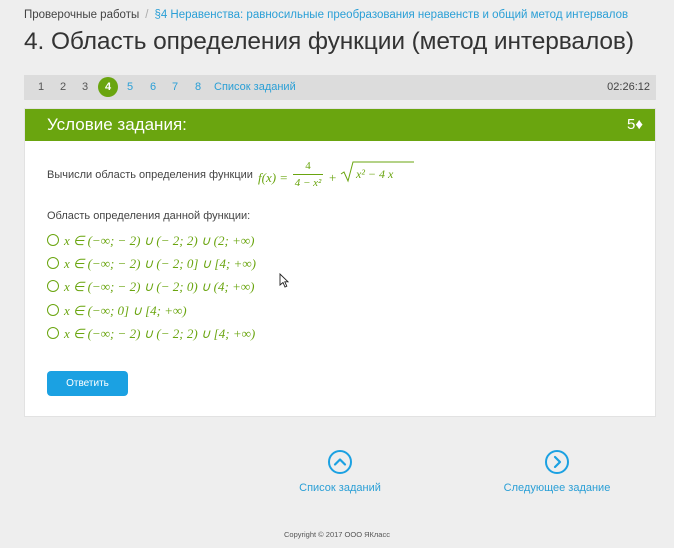  What do you see at coordinates (557, 488) in the screenshot?
I see `next-task-nav-label: Следующее задание` at bounding box center [557, 488].